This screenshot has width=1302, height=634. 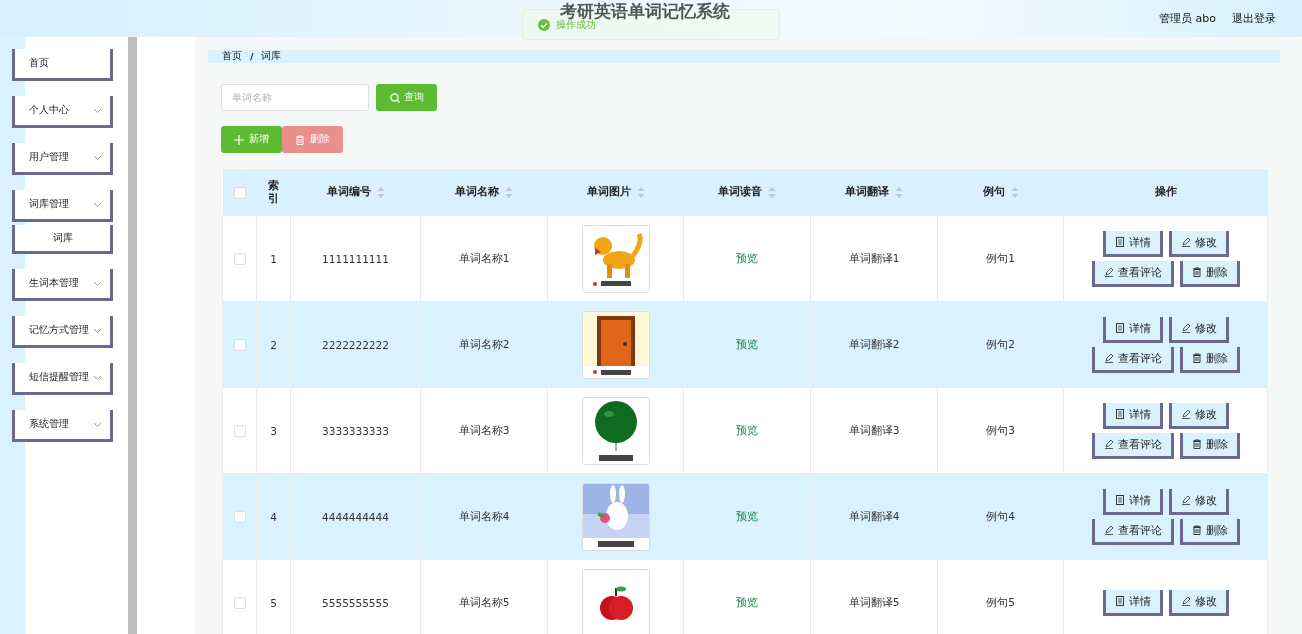 I want to click on check-circle-icon, so click(x=544, y=24).